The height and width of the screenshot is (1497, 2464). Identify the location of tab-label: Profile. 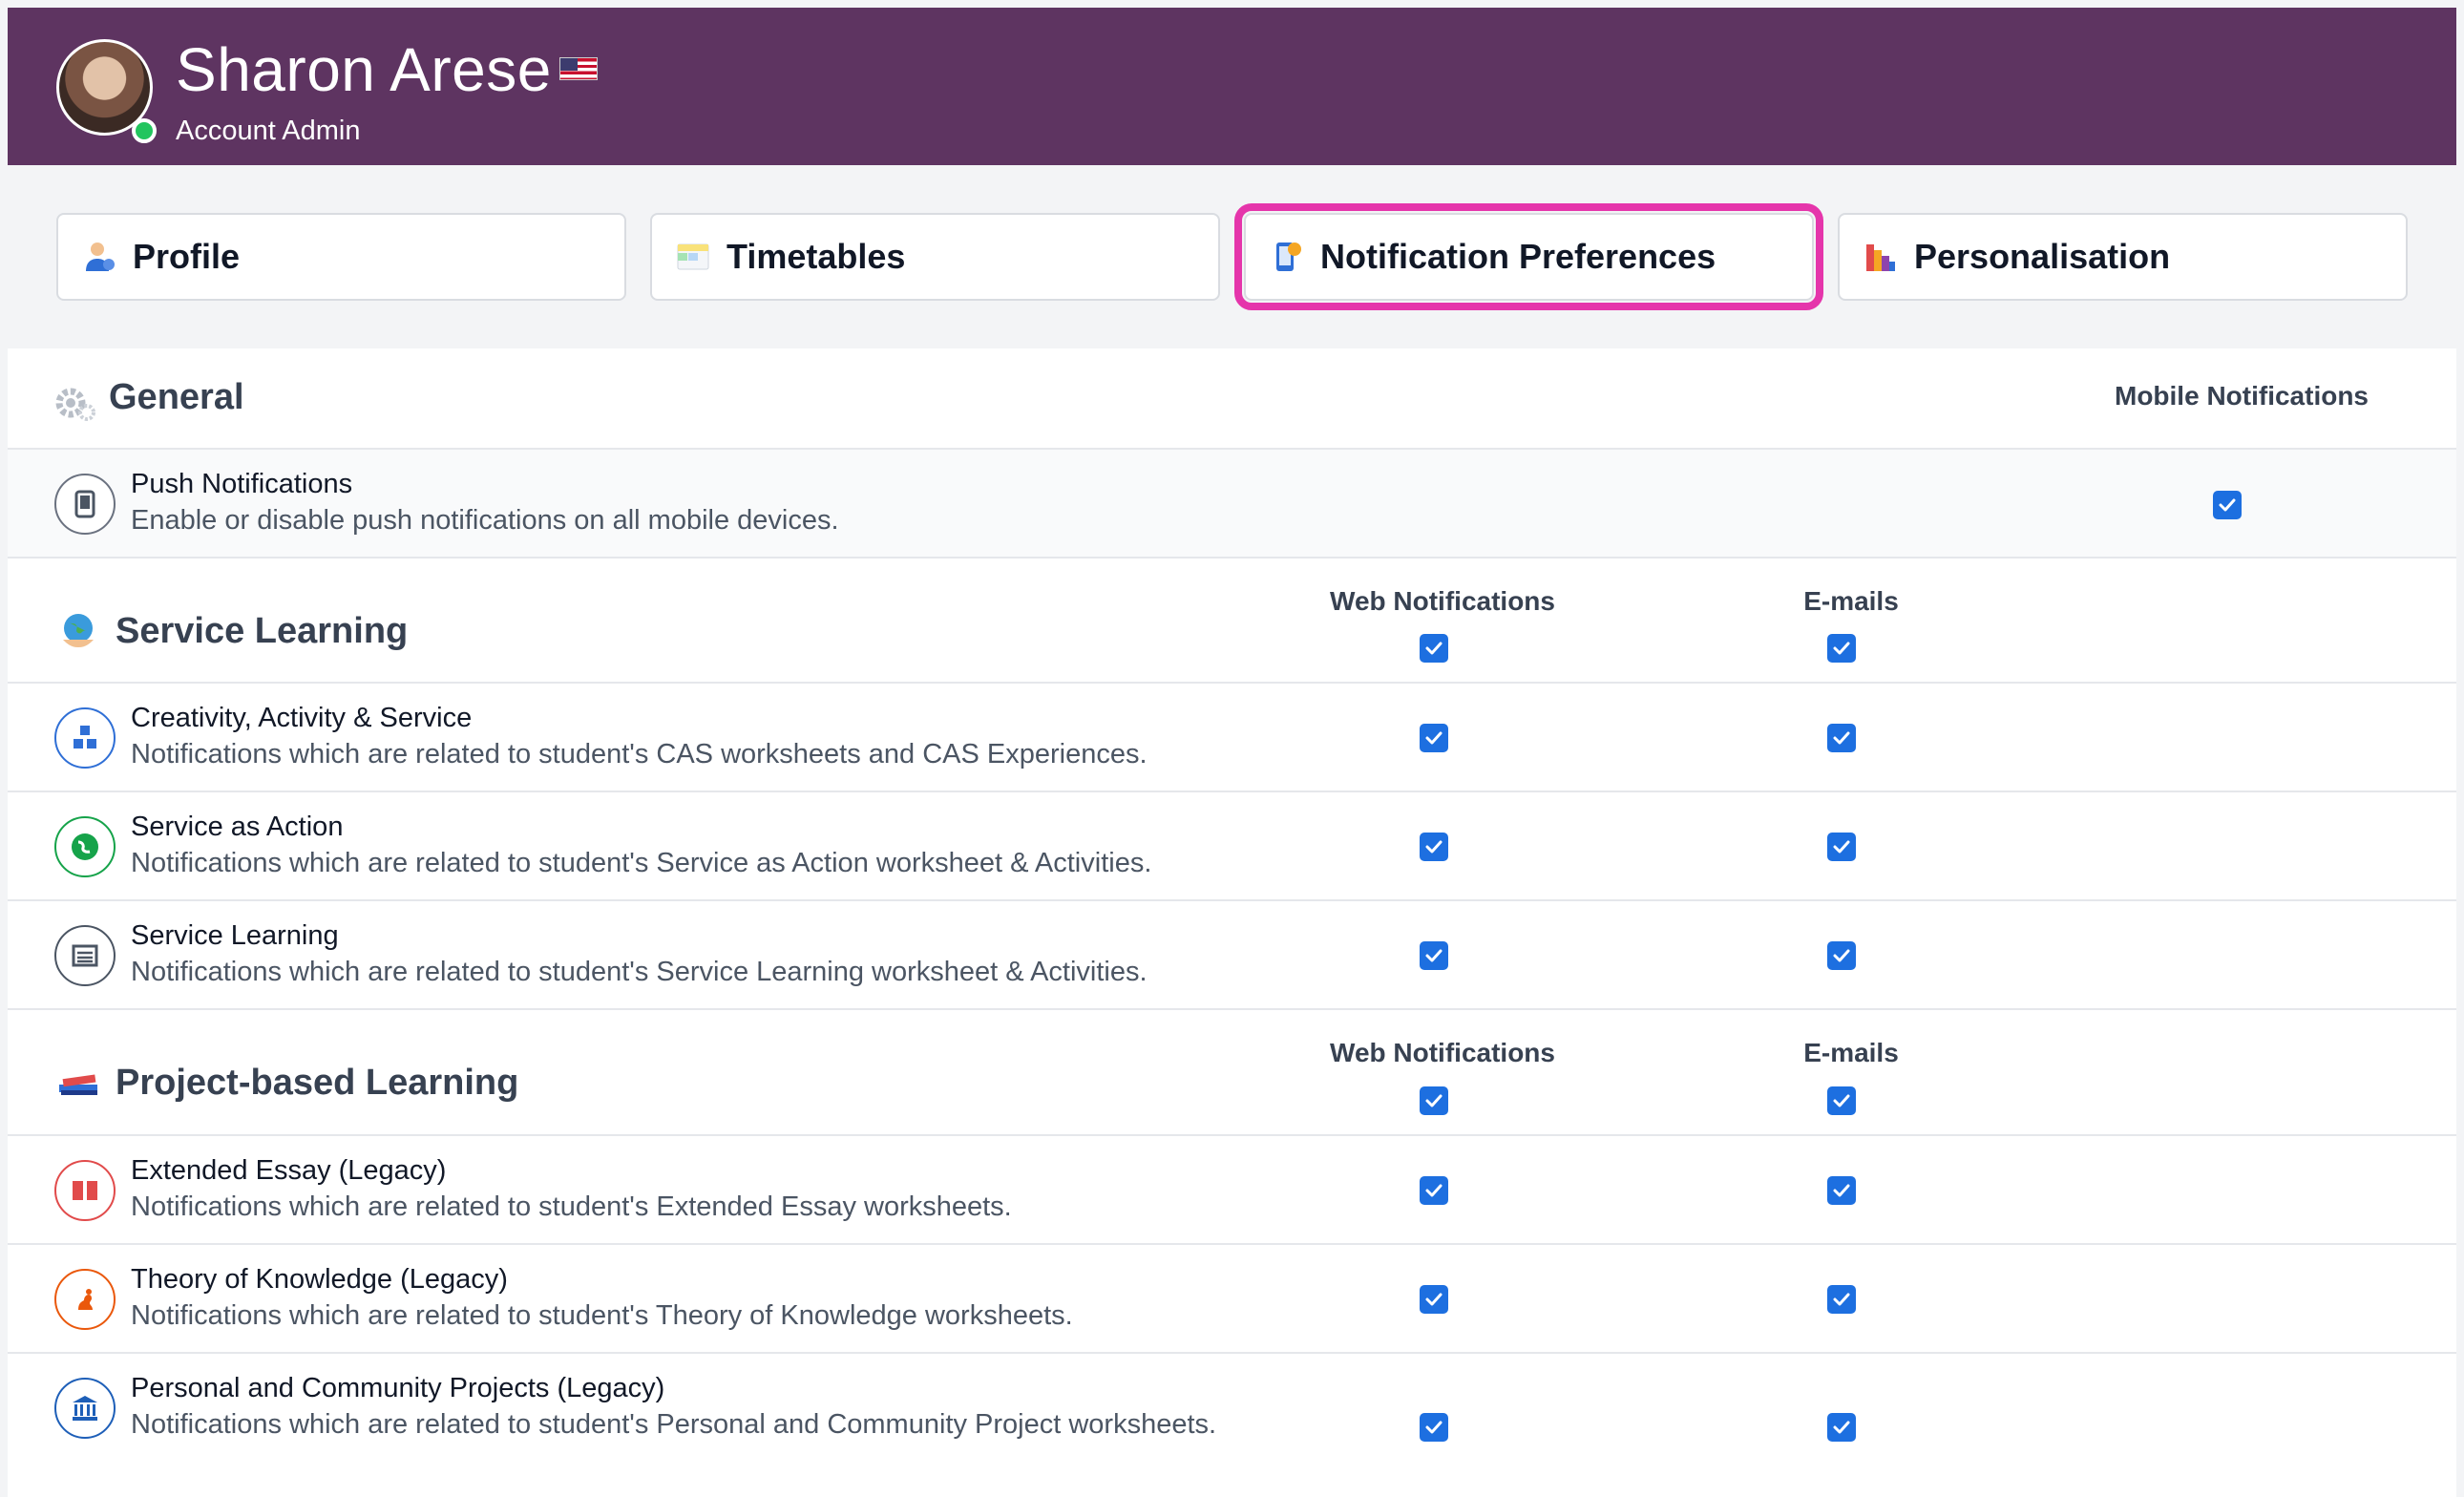
(187, 256).